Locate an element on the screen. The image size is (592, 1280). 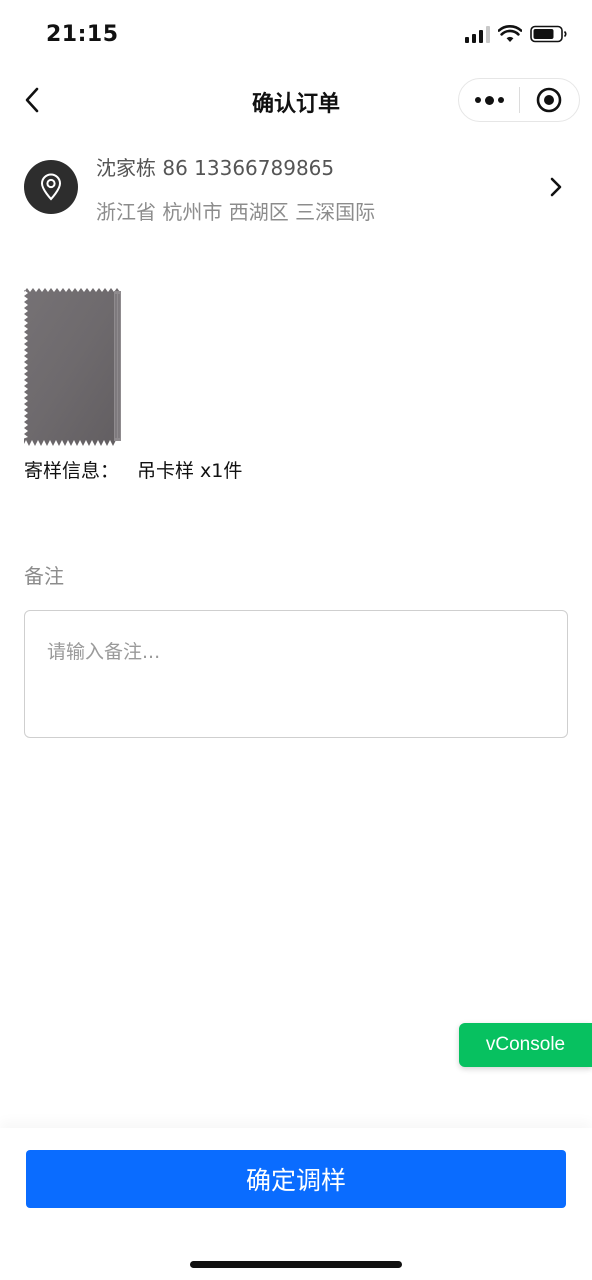
more-button is located at coordinates (489, 100).